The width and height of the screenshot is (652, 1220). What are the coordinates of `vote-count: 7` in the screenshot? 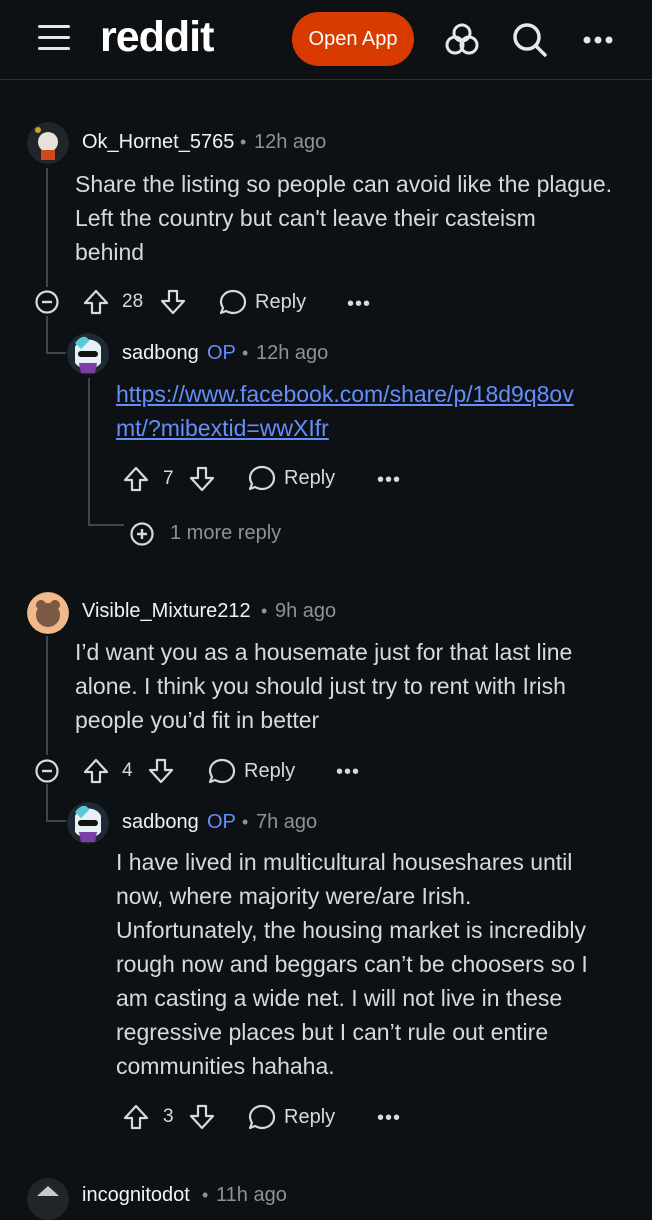 It's located at (168, 478).